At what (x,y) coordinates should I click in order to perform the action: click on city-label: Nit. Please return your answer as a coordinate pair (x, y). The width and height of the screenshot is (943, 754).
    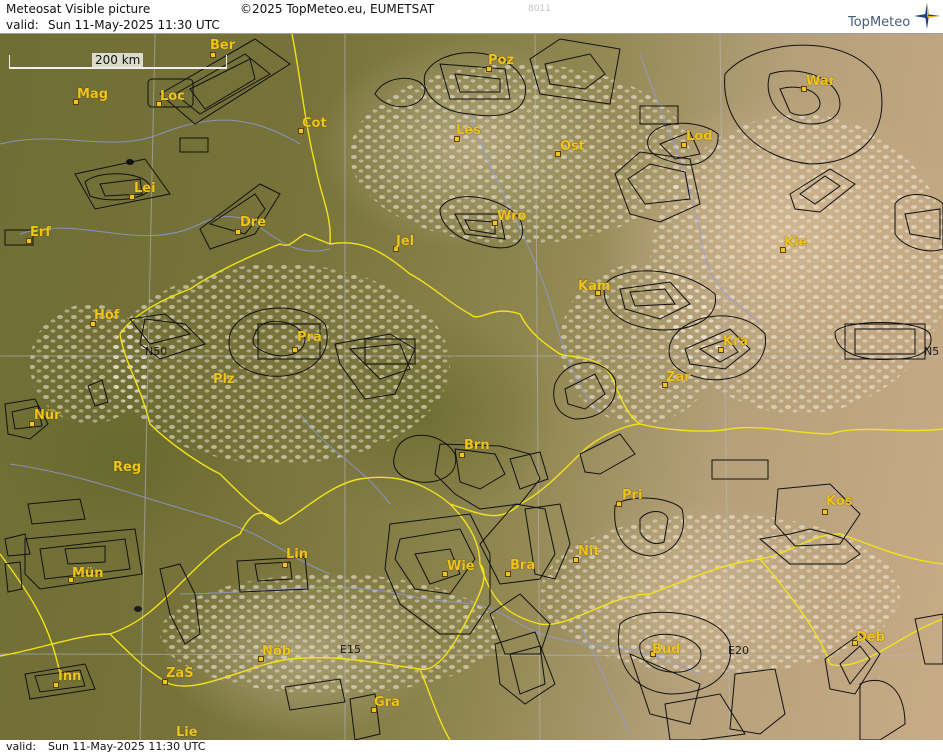
    Looking at the image, I should click on (589, 552).